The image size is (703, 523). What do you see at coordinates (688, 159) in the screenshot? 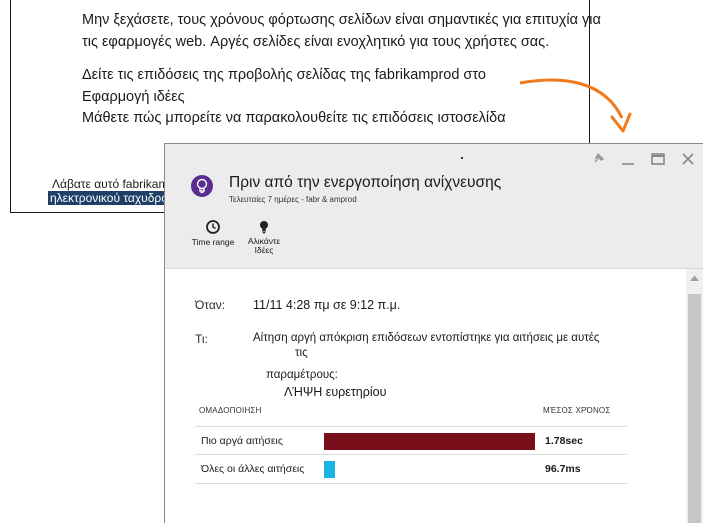
I see `close-icon` at bounding box center [688, 159].